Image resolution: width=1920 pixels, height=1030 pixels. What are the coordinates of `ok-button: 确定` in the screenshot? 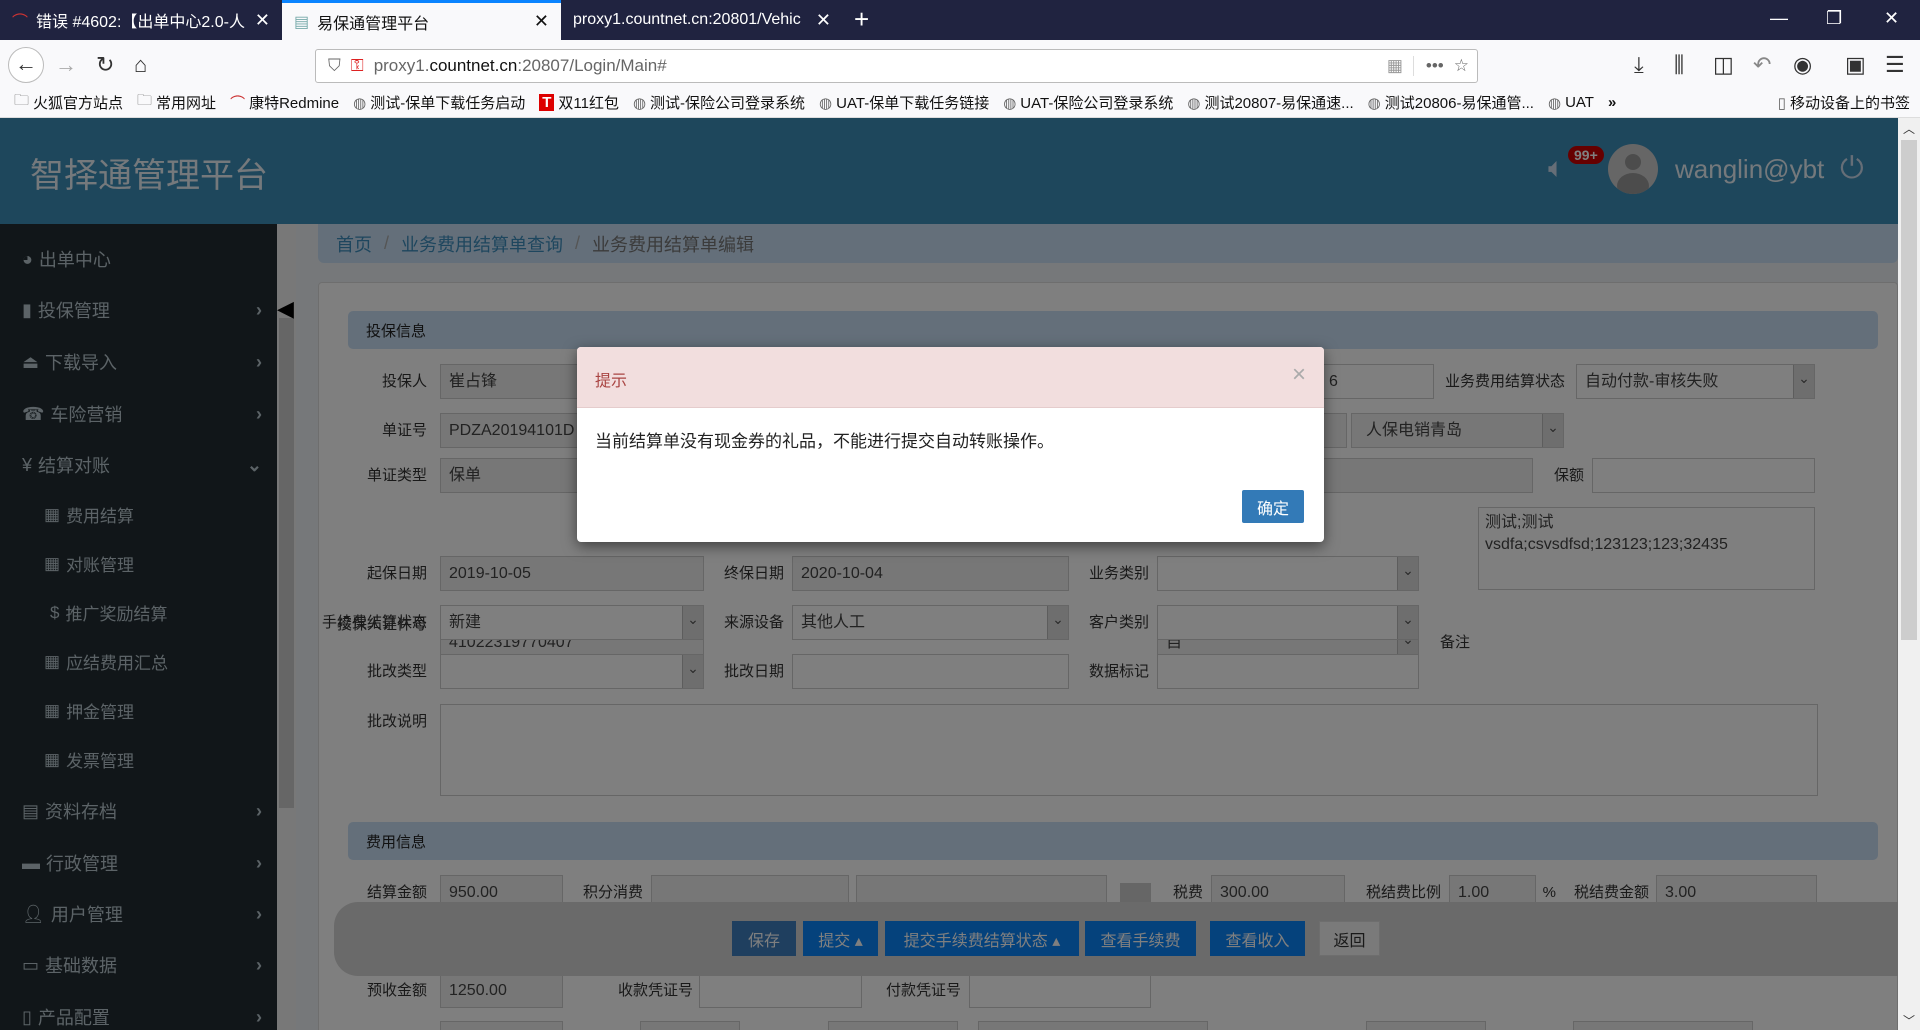 It's located at (1273, 506).